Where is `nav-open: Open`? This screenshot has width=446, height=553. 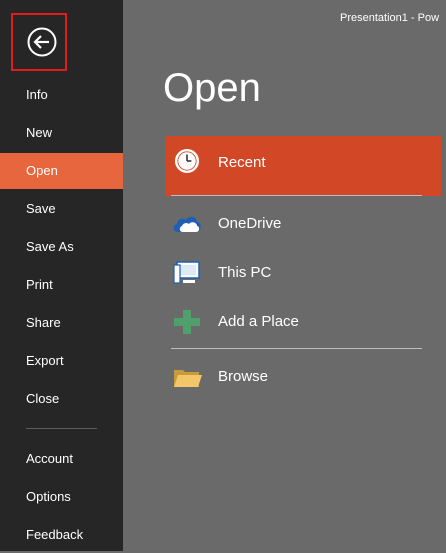 nav-open: Open is located at coordinates (61, 171).